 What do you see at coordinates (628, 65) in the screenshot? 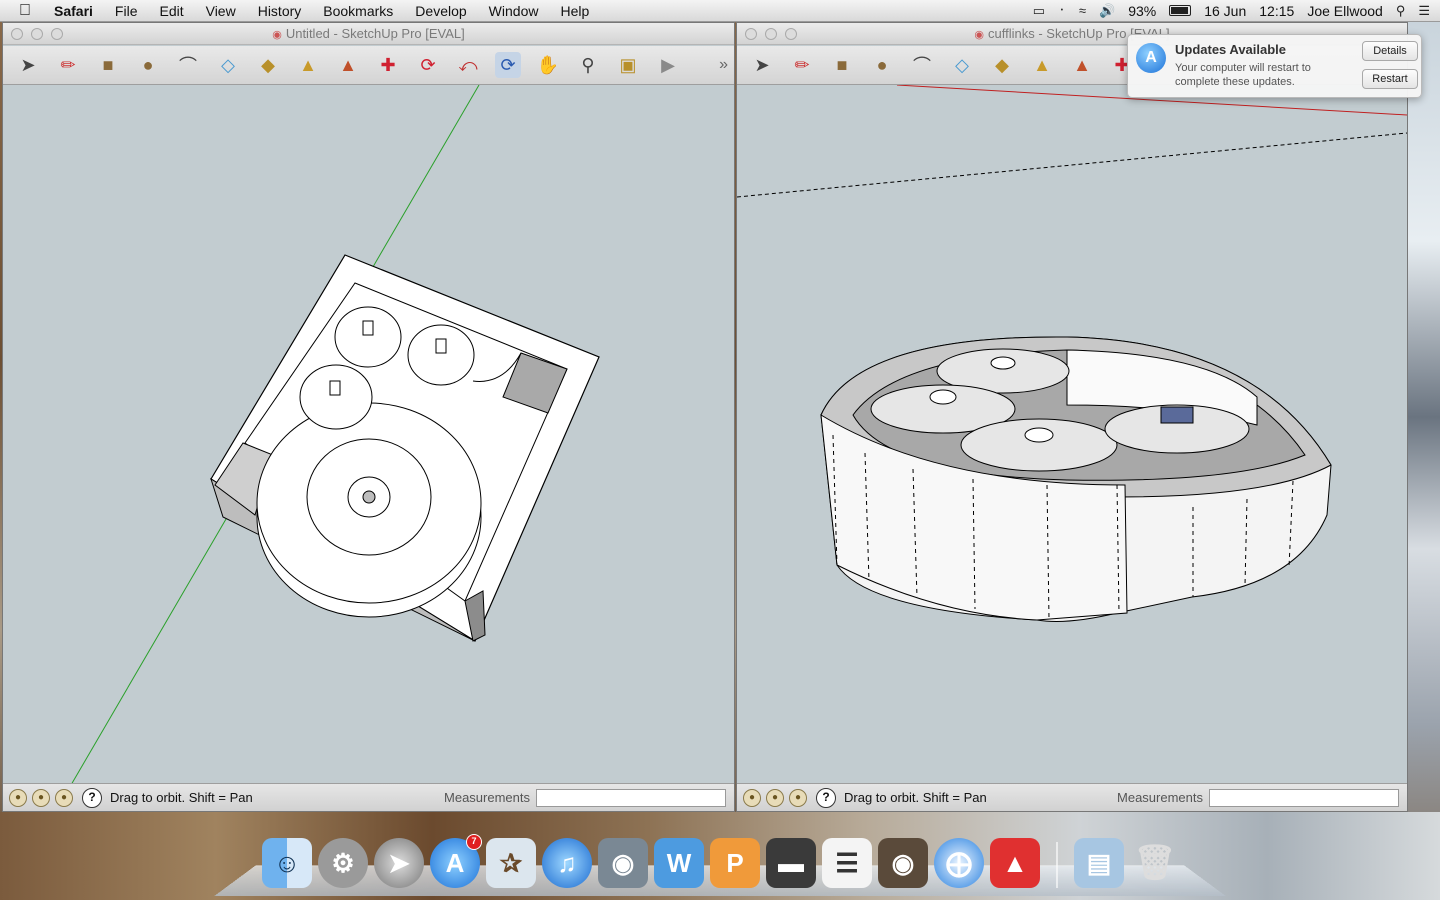
I see `zoom-extents-icon: ▣` at bounding box center [628, 65].